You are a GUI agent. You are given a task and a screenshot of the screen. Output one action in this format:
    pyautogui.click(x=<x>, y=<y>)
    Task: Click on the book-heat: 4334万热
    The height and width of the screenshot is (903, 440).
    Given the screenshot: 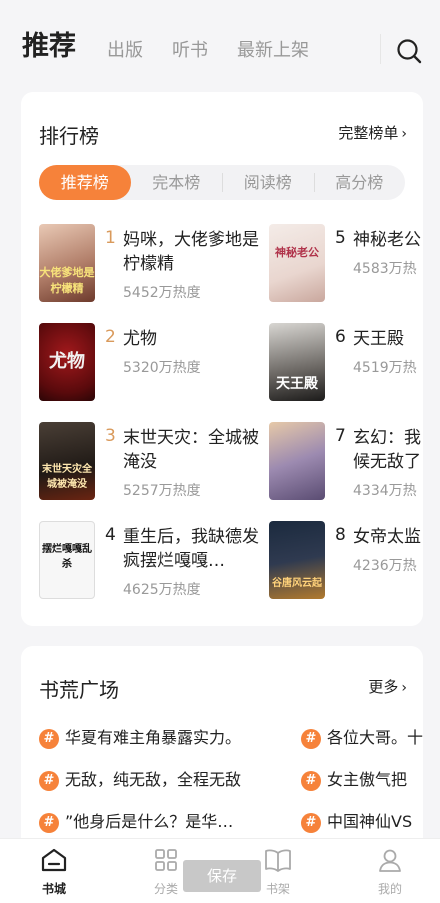 What is the action you would take?
    pyautogui.click(x=385, y=491)
    